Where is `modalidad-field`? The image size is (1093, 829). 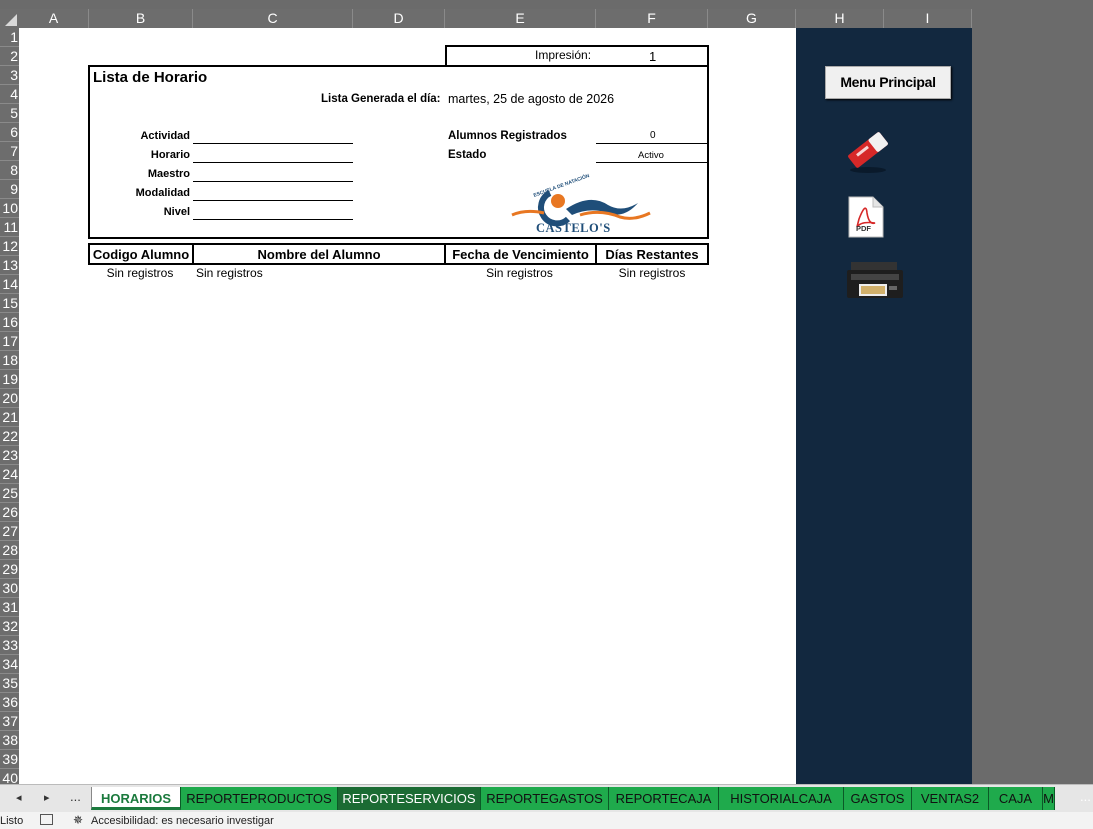
modalidad-field is located at coordinates (273, 200).